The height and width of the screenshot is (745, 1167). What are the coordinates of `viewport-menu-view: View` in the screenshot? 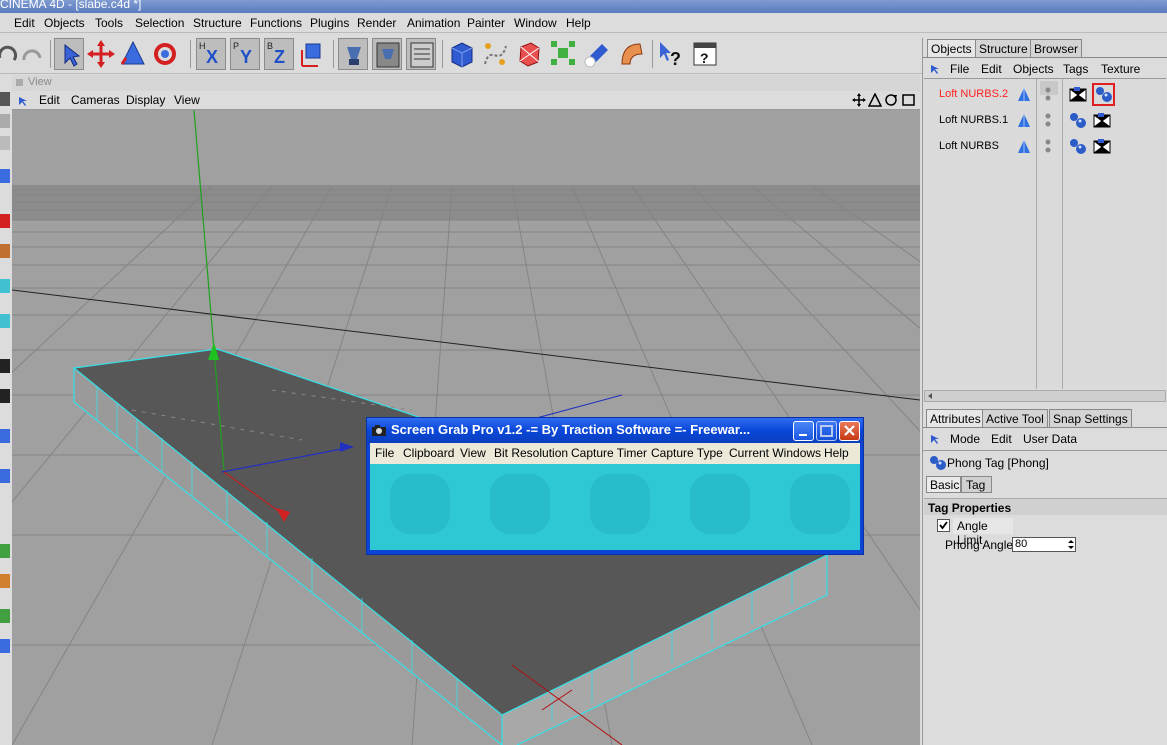 It's located at (187, 100).